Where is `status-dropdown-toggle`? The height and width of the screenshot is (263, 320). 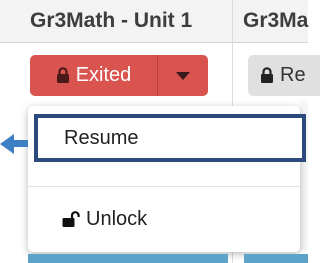
status-dropdown-toggle is located at coordinates (183, 75).